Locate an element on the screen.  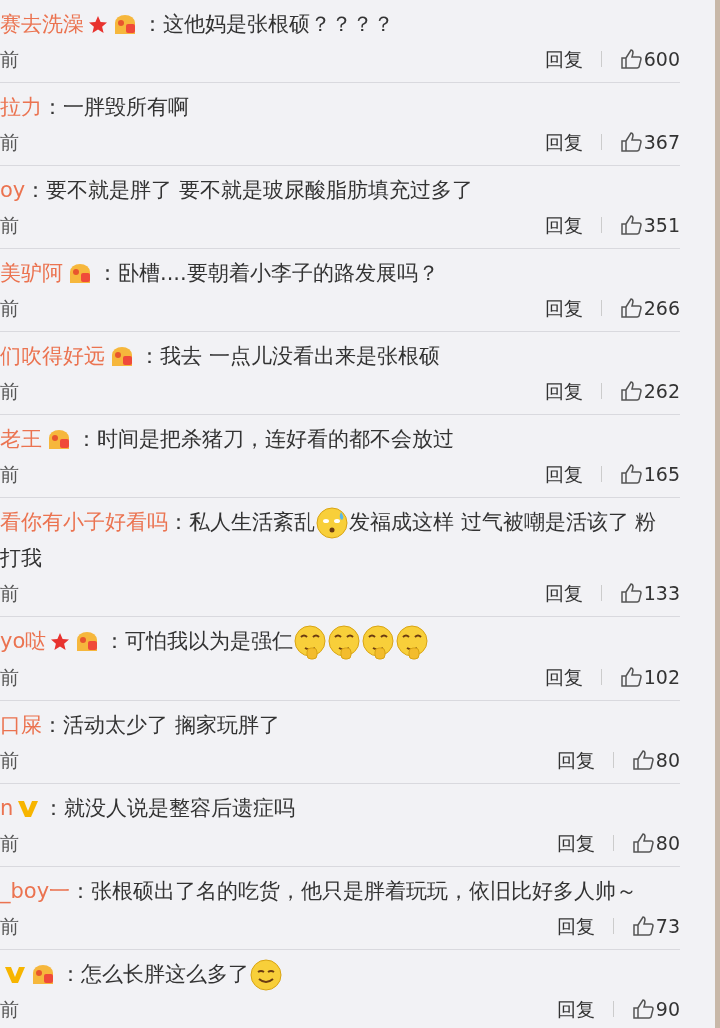
like-button: 351 is located at coordinates (649, 225).